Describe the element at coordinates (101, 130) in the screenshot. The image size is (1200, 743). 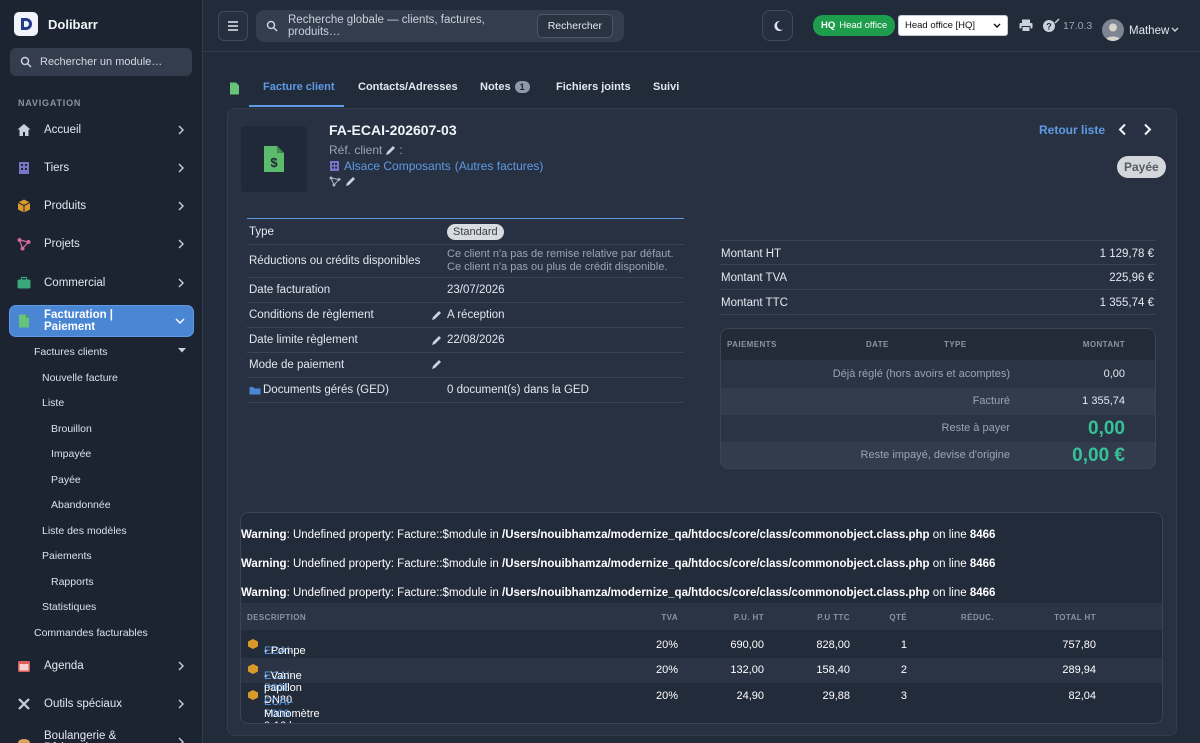
I see `sidebar-item-accueil: Accueil` at that location.